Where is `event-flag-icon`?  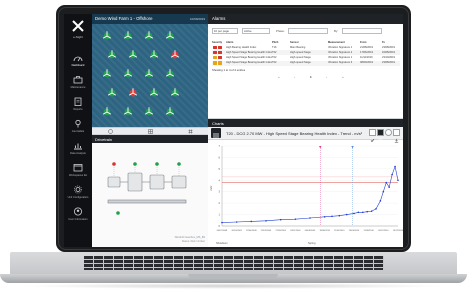 event-flag-icon is located at coordinates (320, 147).